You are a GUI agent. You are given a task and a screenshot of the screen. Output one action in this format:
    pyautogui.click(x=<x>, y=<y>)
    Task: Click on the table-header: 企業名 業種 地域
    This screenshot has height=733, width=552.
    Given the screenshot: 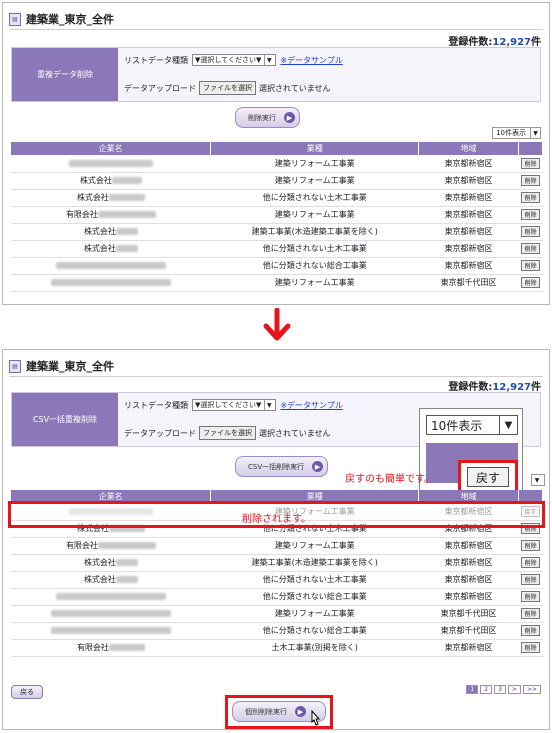 What is the action you would take?
    pyautogui.click(x=277, y=148)
    